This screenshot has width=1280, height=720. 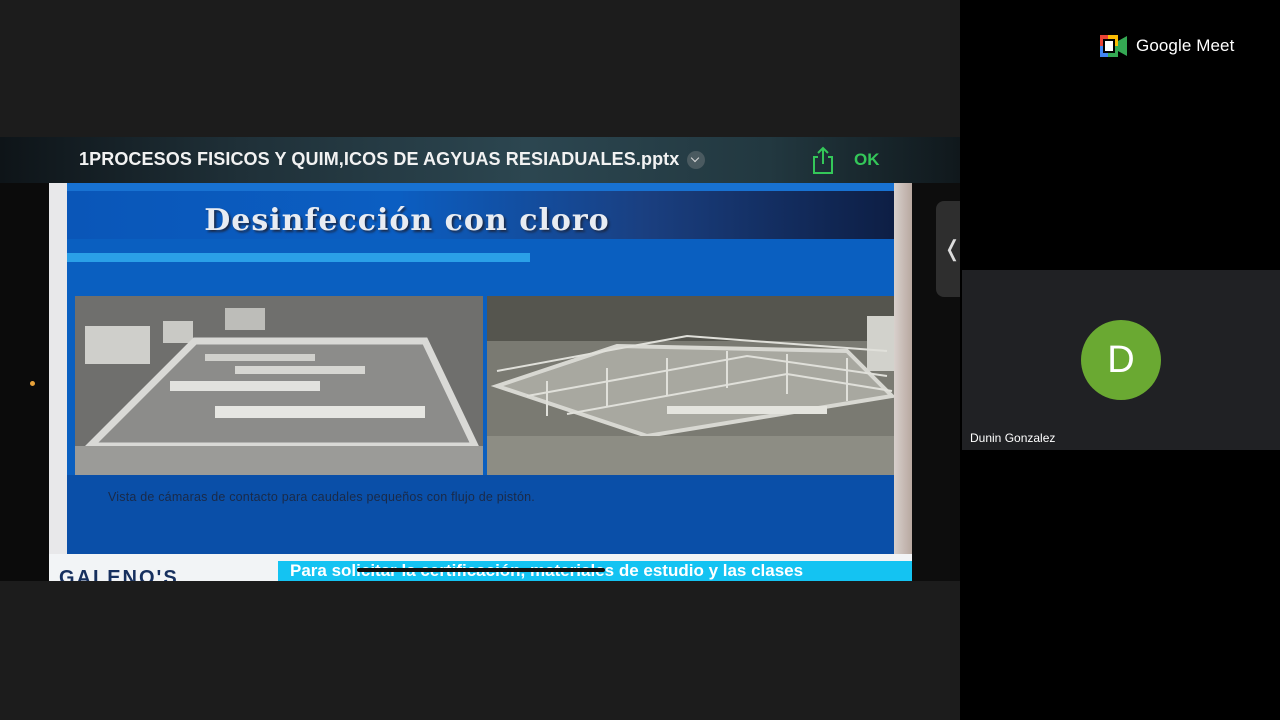 I want to click on participant-name: Dunin Gonzalez, so click(x=1013, y=438).